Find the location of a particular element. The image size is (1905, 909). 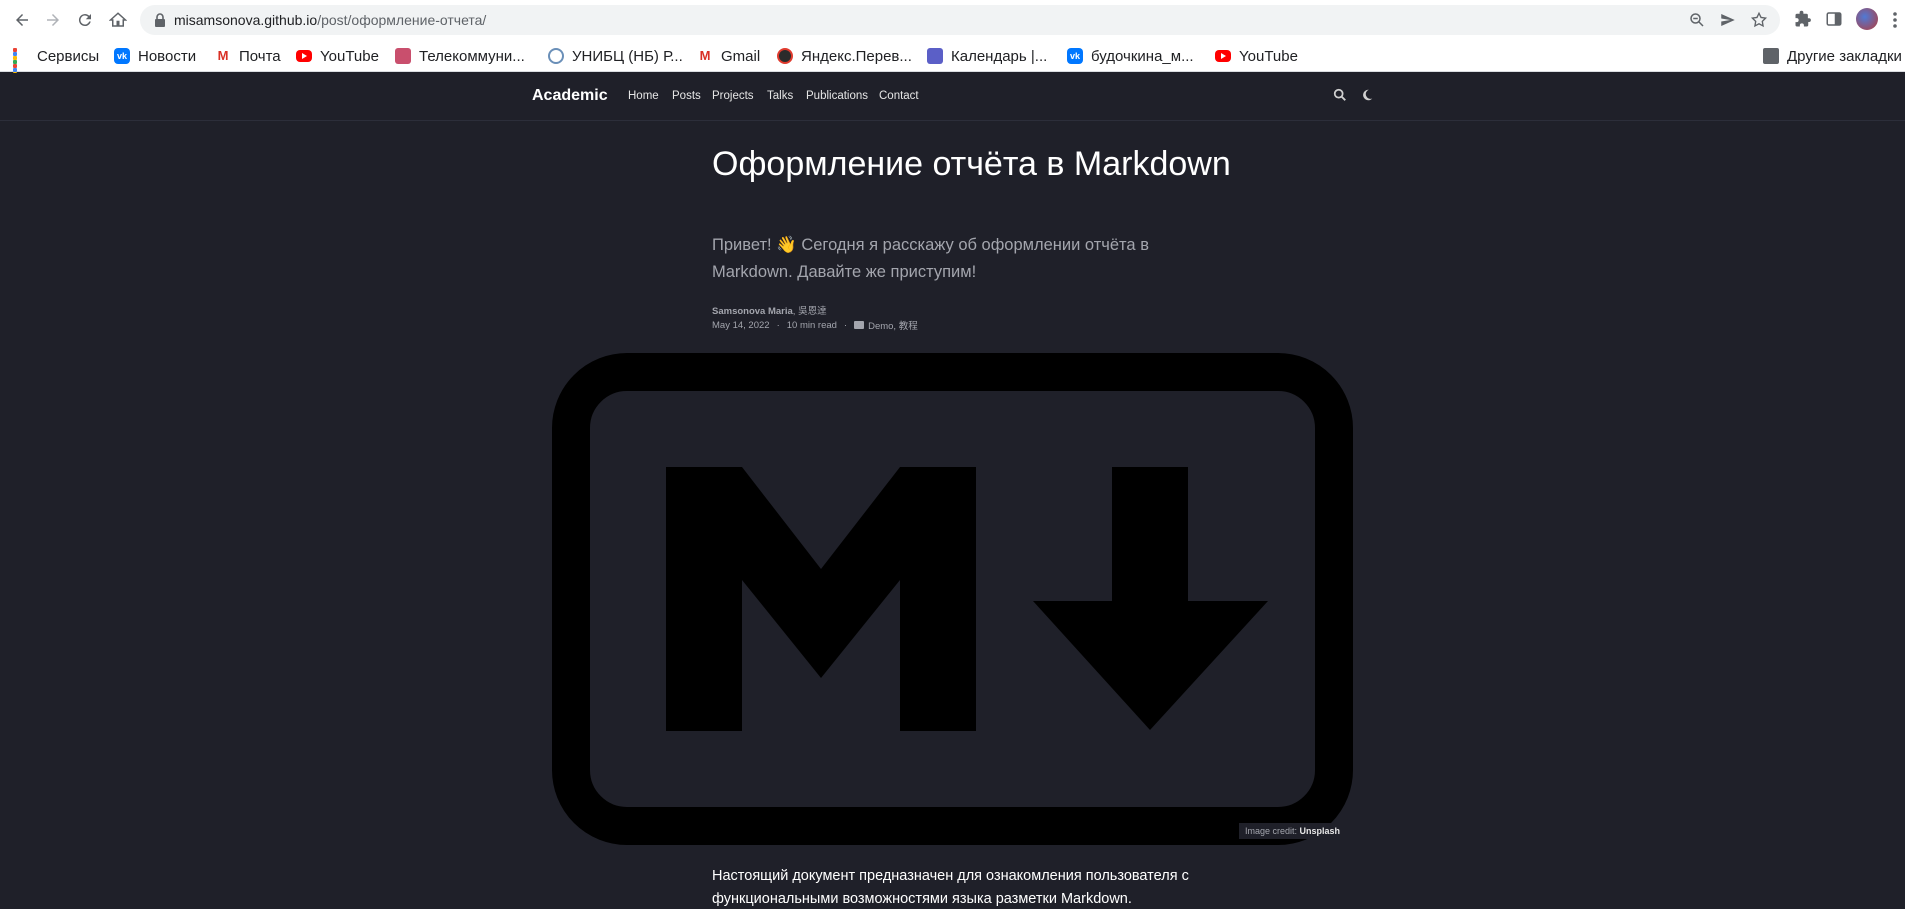

bookmark-services: Сервисы is located at coordinates (56, 64).